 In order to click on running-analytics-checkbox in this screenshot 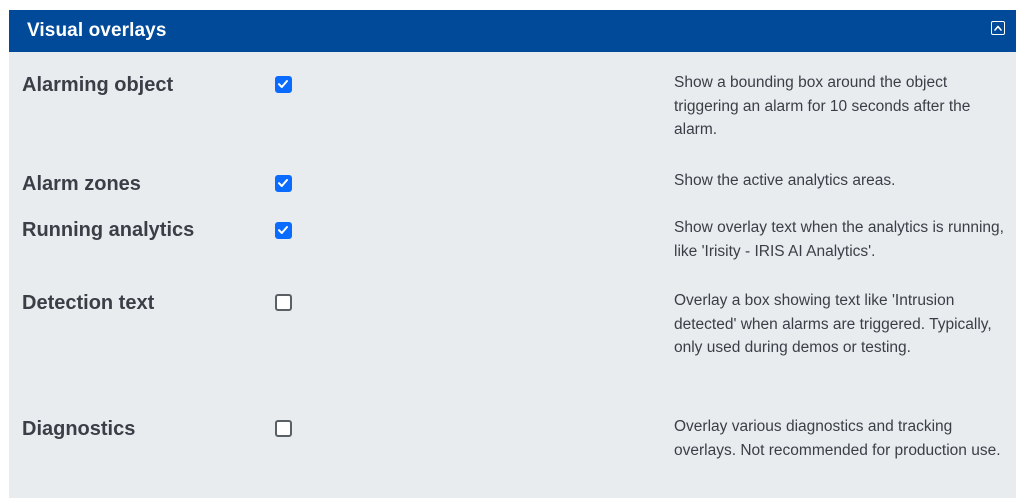, I will do `click(283, 230)`.